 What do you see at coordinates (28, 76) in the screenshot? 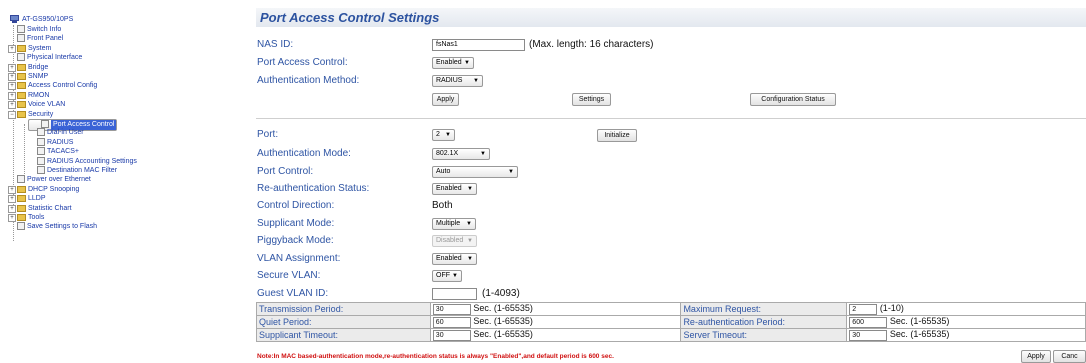
I see `tree-item-snmp: + SNMP` at bounding box center [28, 76].